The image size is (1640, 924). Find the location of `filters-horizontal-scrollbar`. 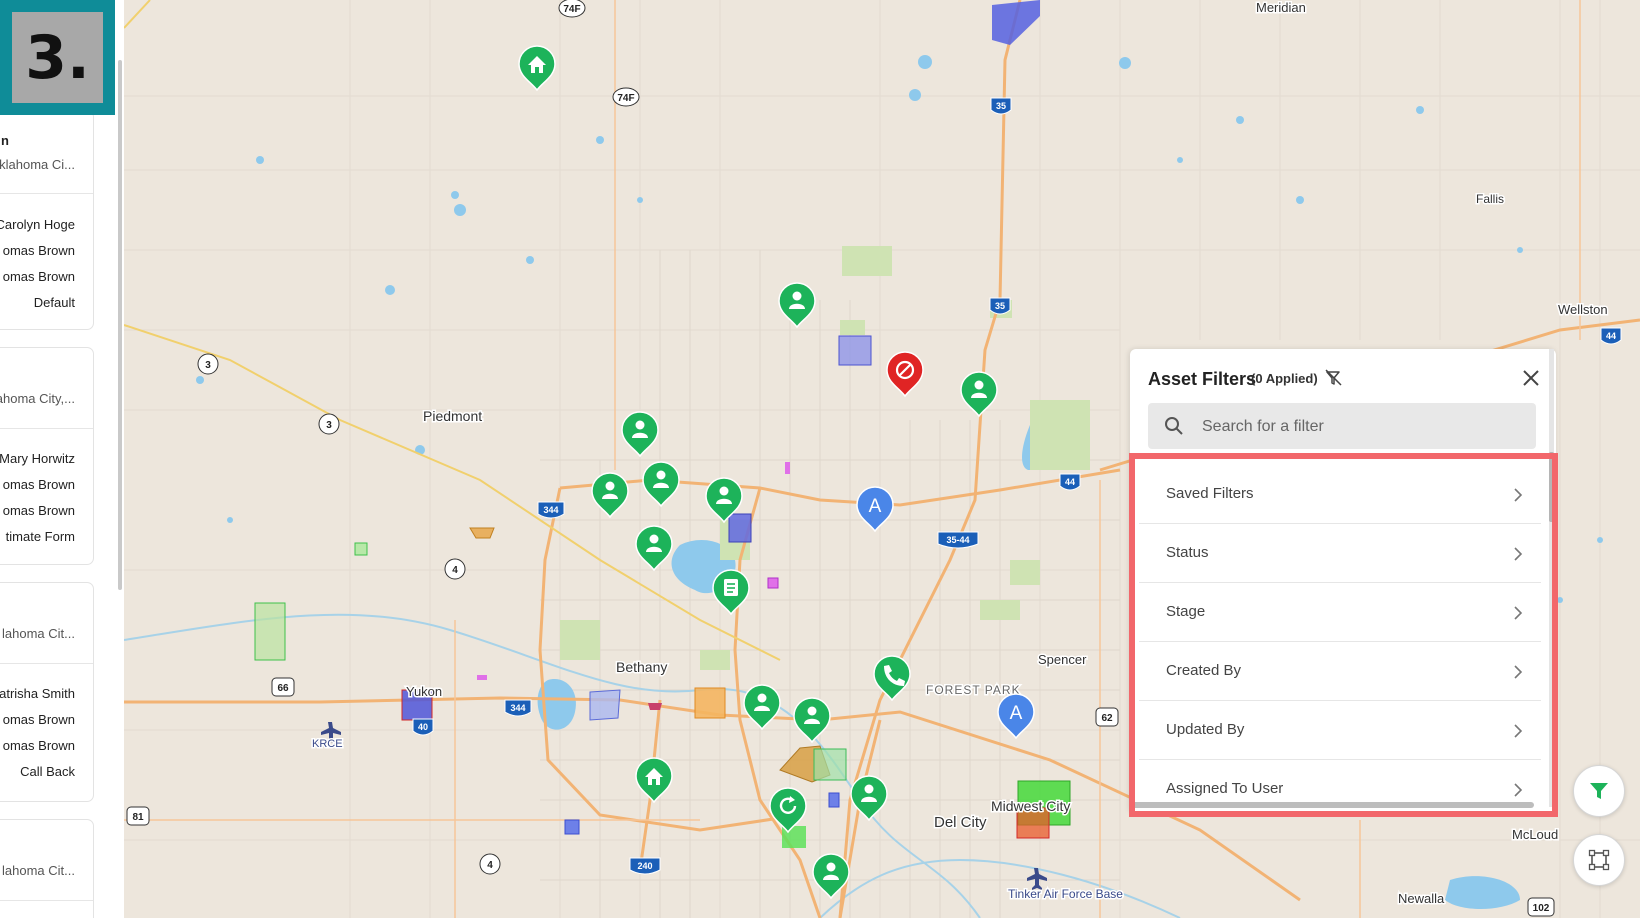

filters-horizontal-scrollbar is located at coordinates (1332, 805).